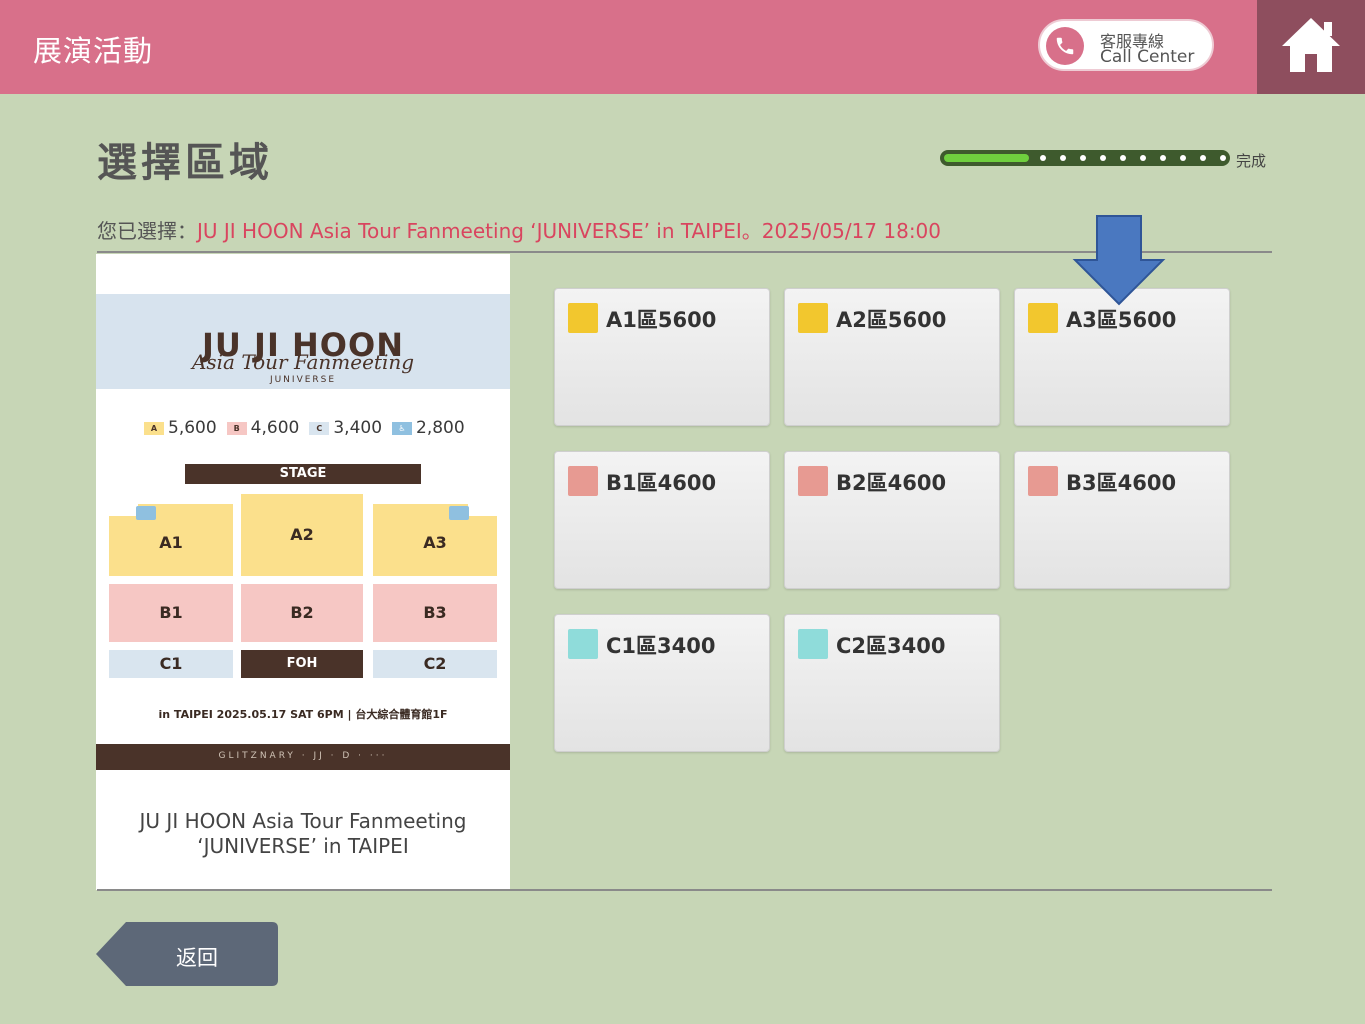 This screenshot has height=1024, width=1365. I want to click on zone-tile-c2: C2區3400, so click(892, 683).